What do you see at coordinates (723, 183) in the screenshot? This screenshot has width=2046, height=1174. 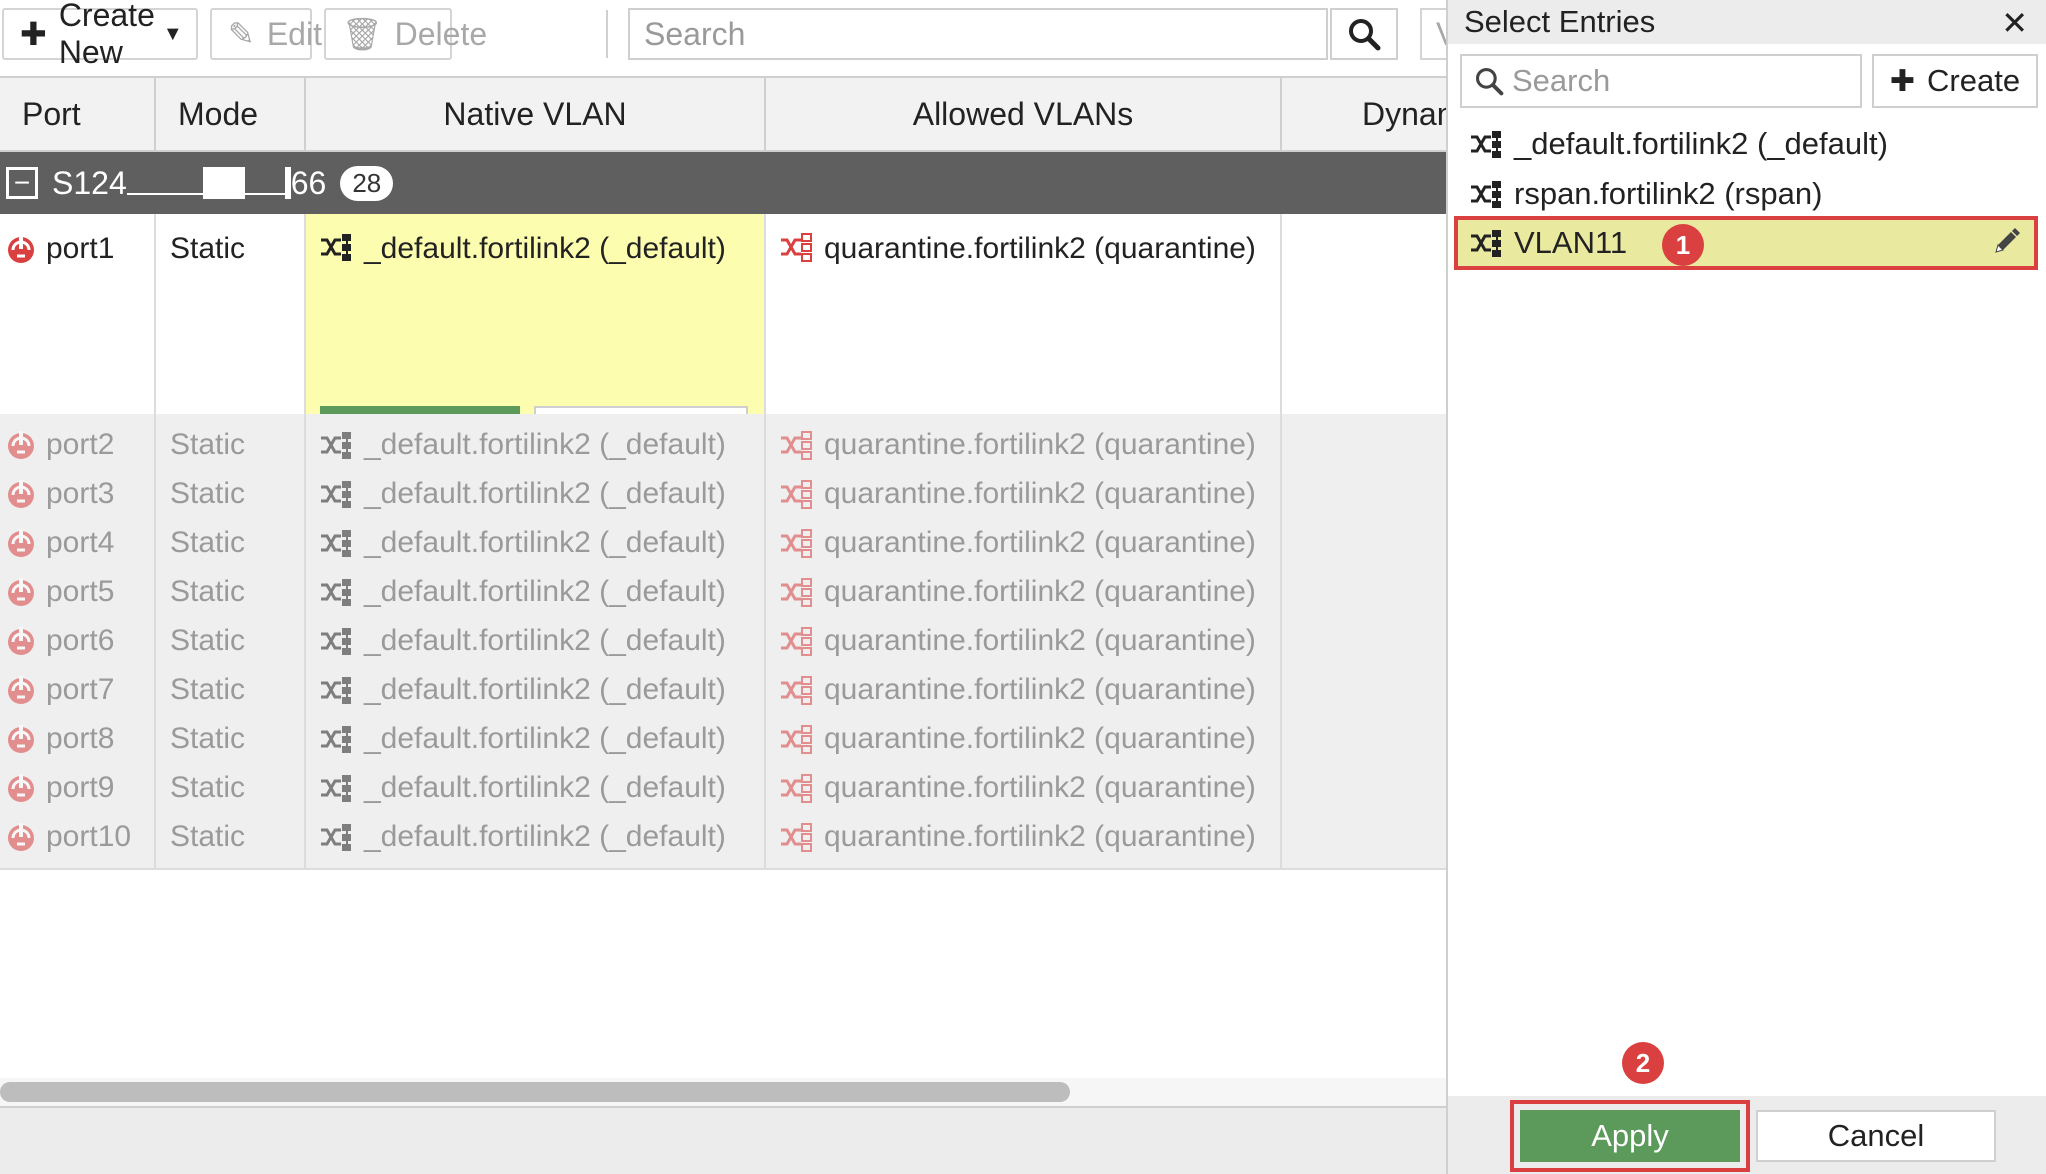 I see `switch-group-row: − S124 66 28` at bounding box center [723, 183].